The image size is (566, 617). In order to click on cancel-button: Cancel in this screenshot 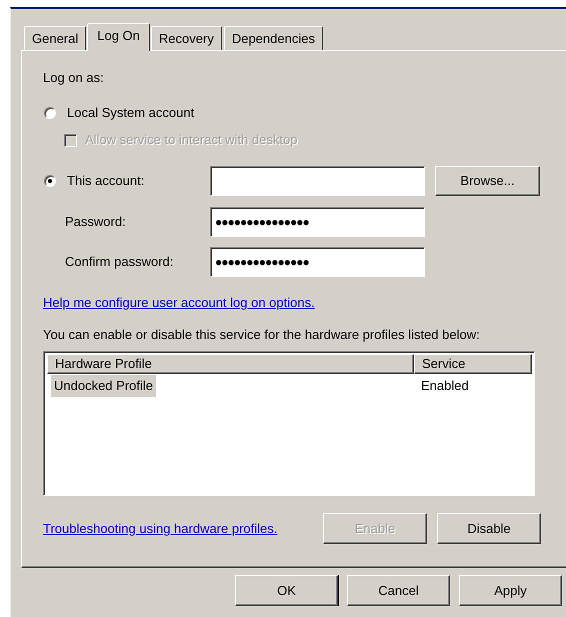, I will do `click(398, 590)`.